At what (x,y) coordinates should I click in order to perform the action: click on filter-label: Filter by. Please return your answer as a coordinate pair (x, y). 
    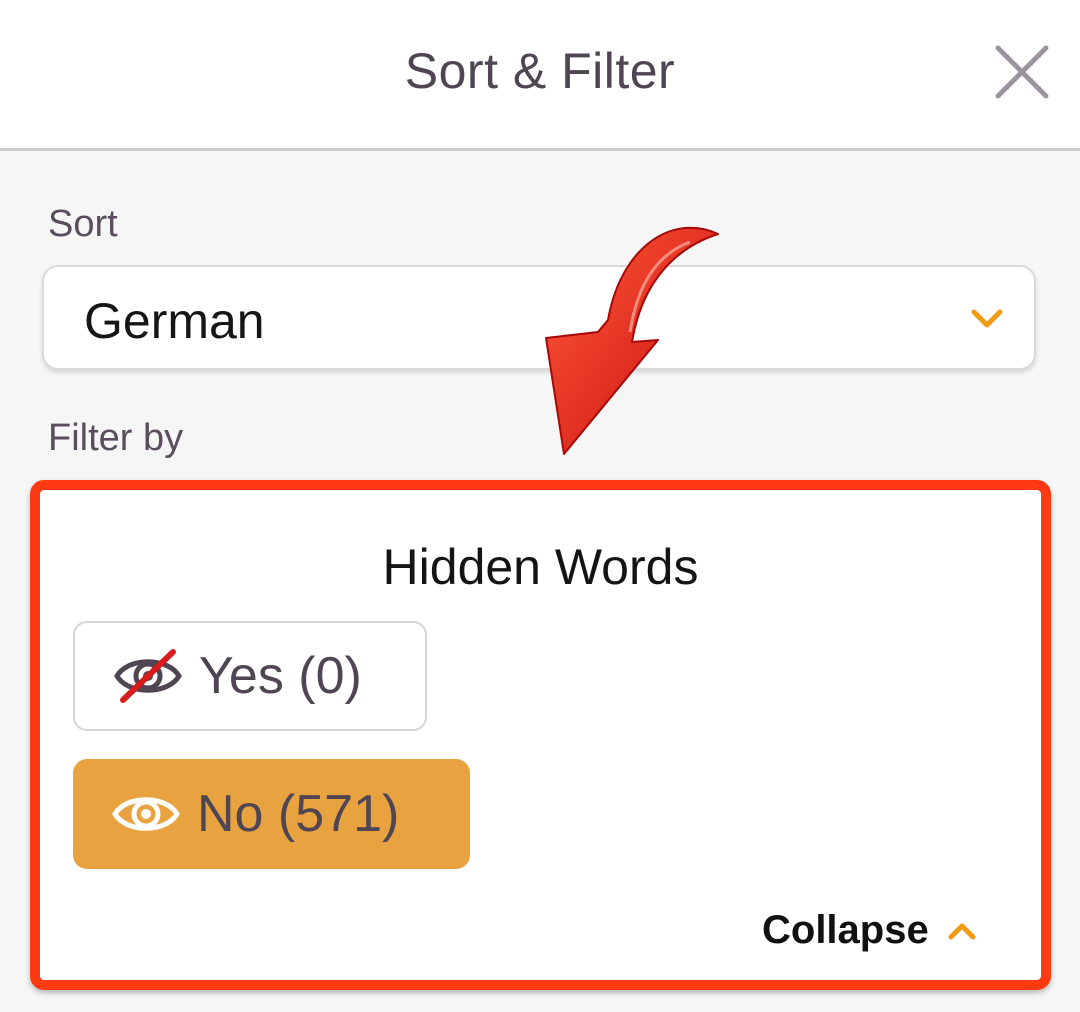
    Looking at the image, I should click on (116, 438).